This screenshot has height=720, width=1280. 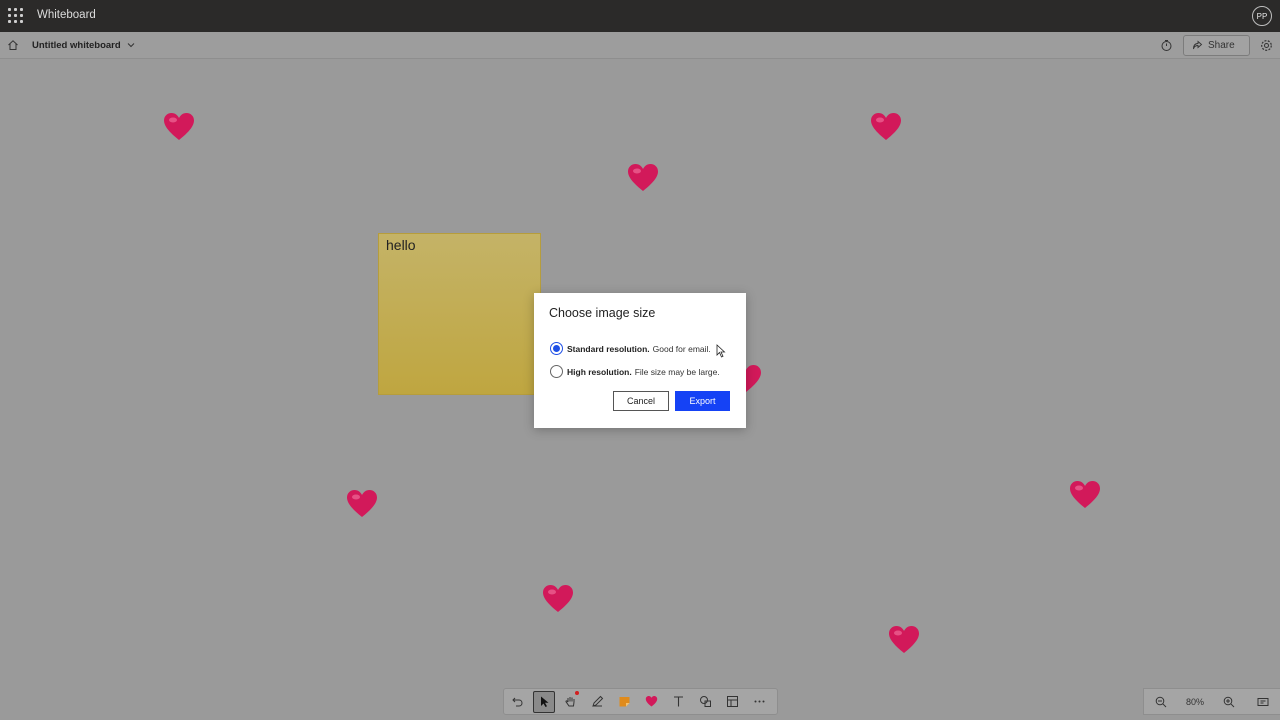 What do you see at coordinates (640, 45) in the screenshot?
I see `board-header: Untitled whiteboard` at bounding box center [640, 45].